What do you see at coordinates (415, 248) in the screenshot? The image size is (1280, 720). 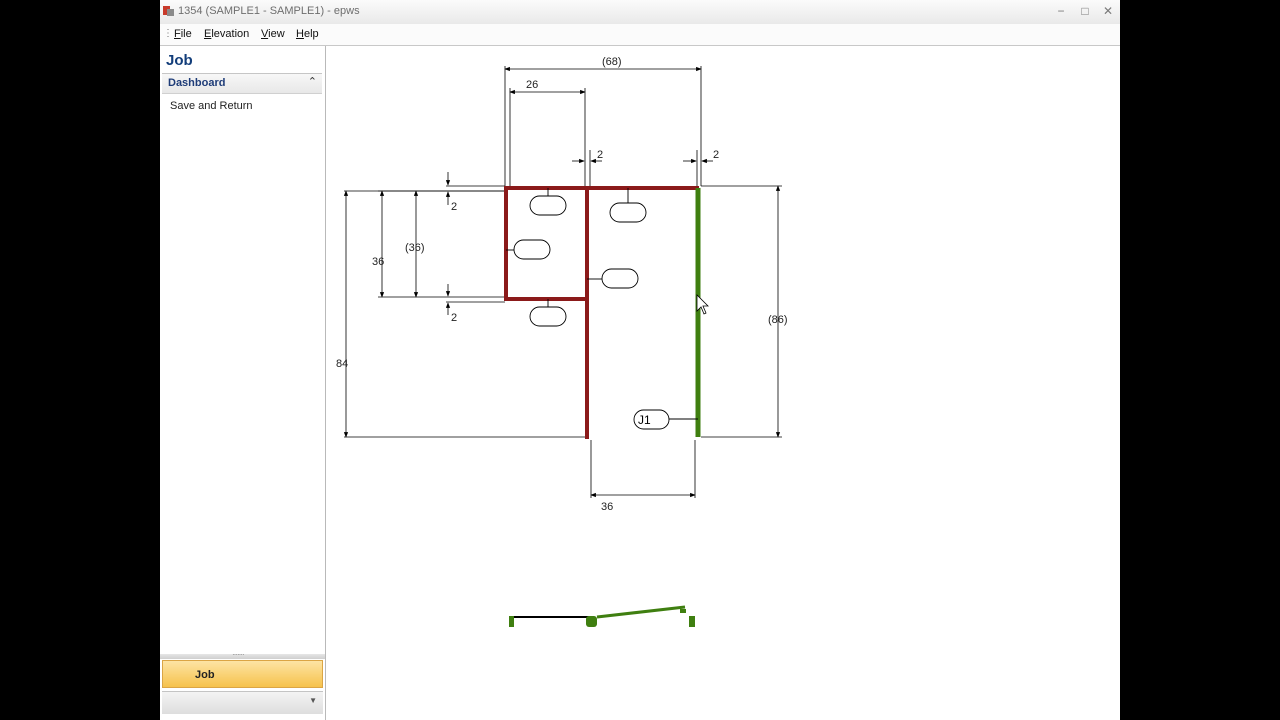 I see `dim-left-paren: (36)` at bounding box center [415, 248].